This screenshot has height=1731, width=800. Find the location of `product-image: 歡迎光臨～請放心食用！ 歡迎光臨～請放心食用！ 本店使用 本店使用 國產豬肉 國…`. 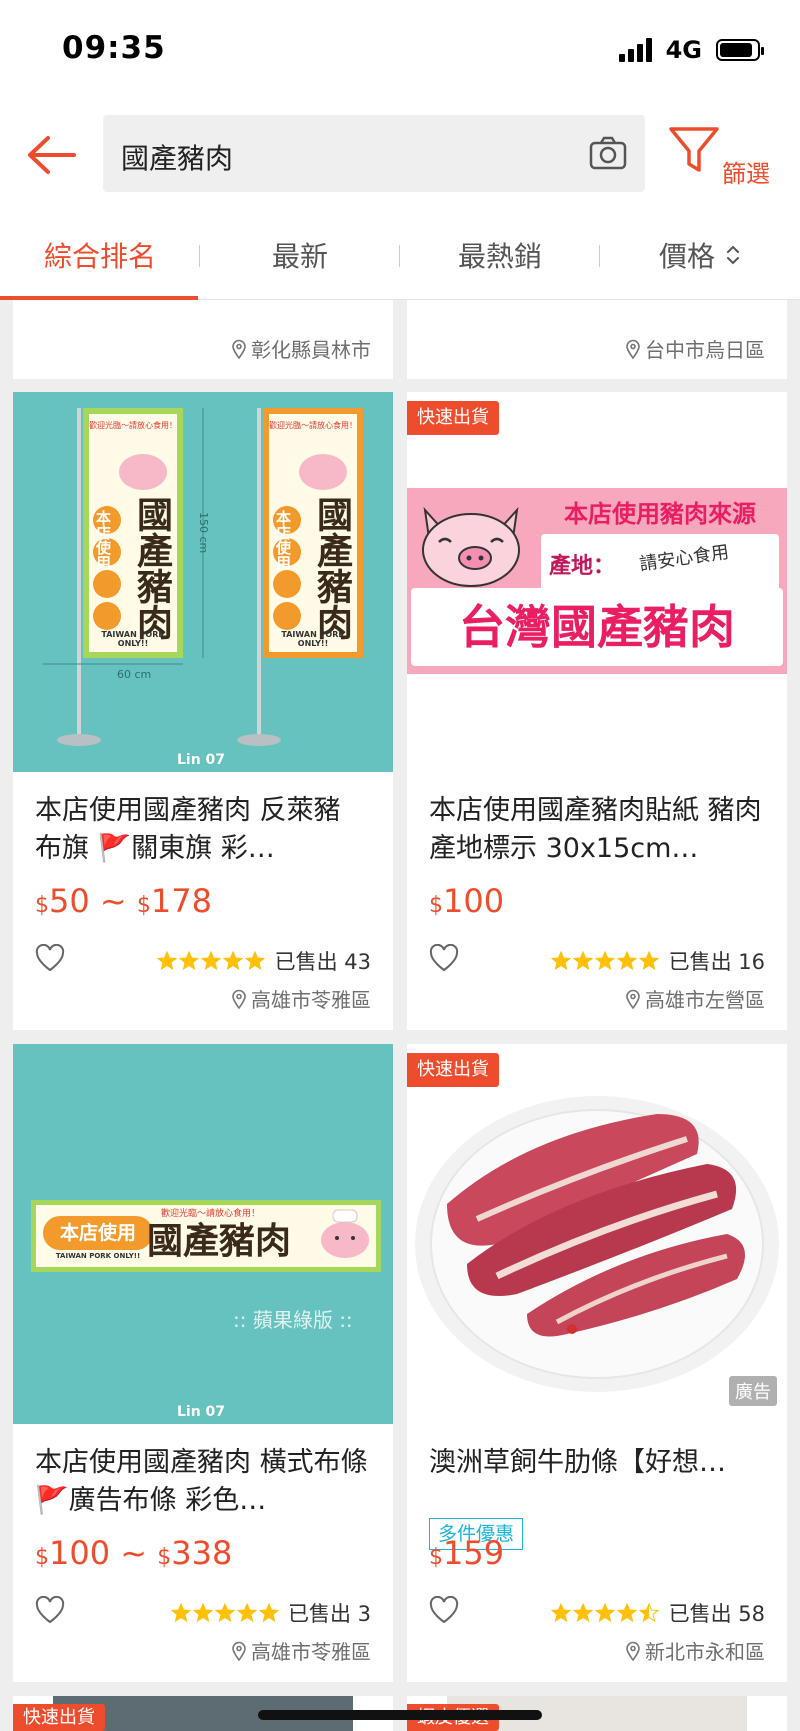

product-image: 歡迎光臨～請放心食用！ 歡迎光臨～請放心食用！ 本店使用 本店使用 國產豬肉 國… is located at coordinates (203, 582).